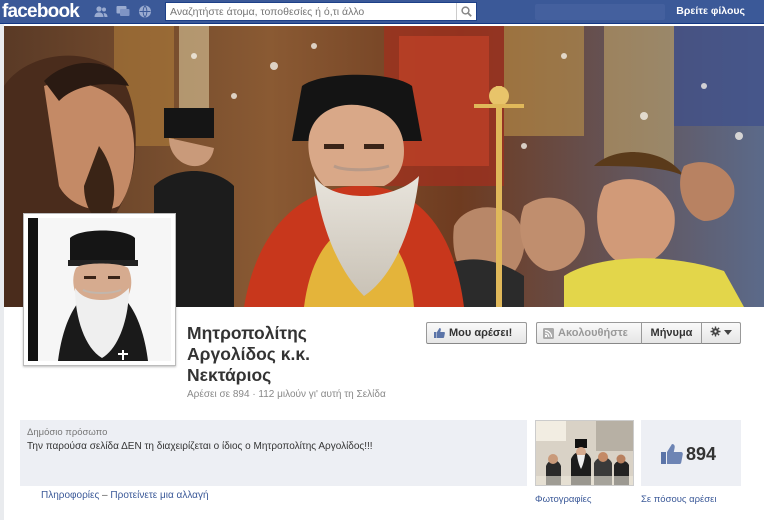  I want to click on likes-count: 894, so click(701, 454).